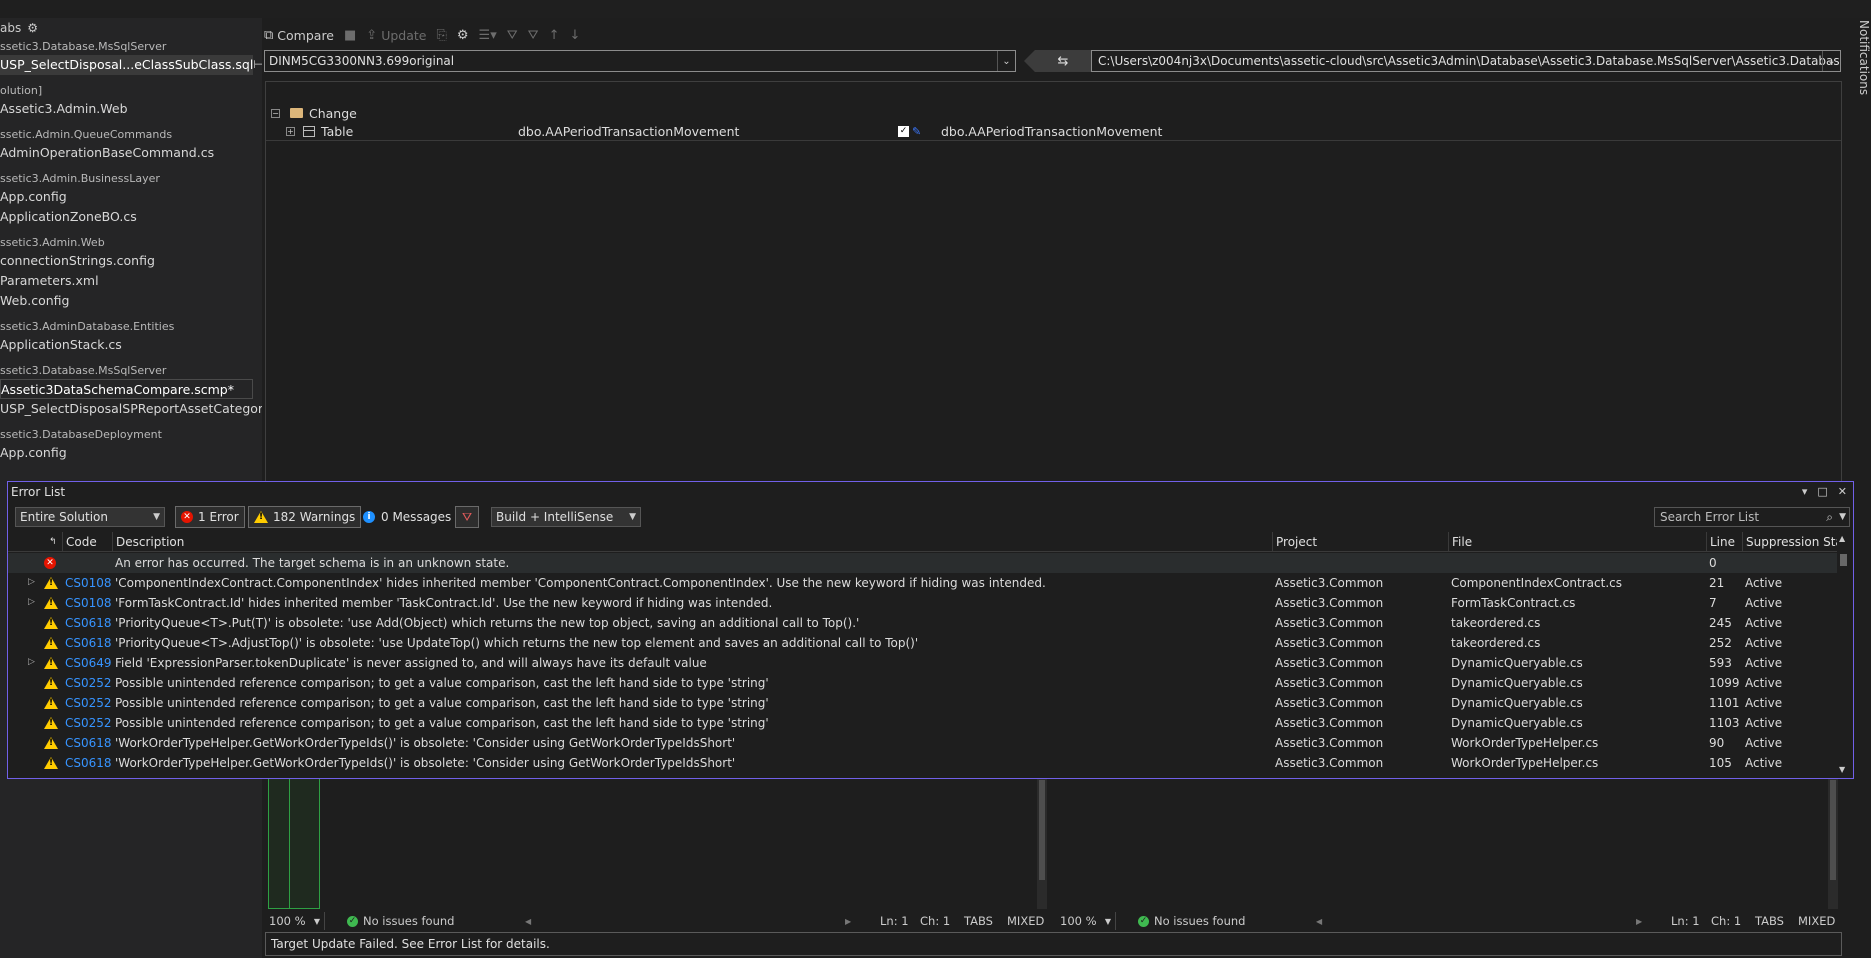 This screenshot has width=1871, height=958. I want to click on scope-dropdown: Entire Solution ▼, so click(90, 517).